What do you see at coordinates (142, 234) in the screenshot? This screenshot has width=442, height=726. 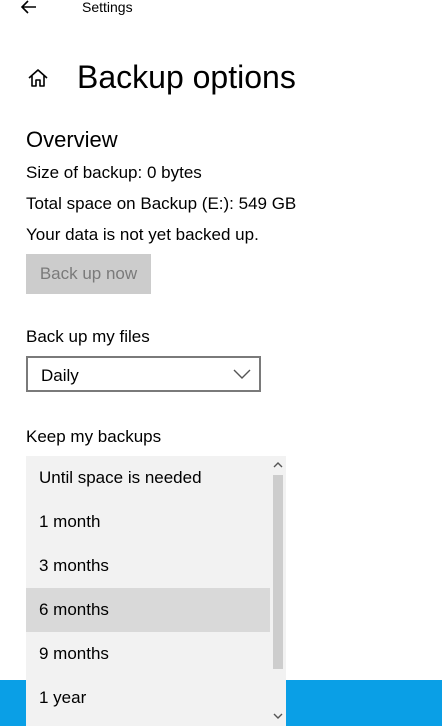 I see `backup-status-text: Your data is not yet backed up.` at bounding box center [142, 234].